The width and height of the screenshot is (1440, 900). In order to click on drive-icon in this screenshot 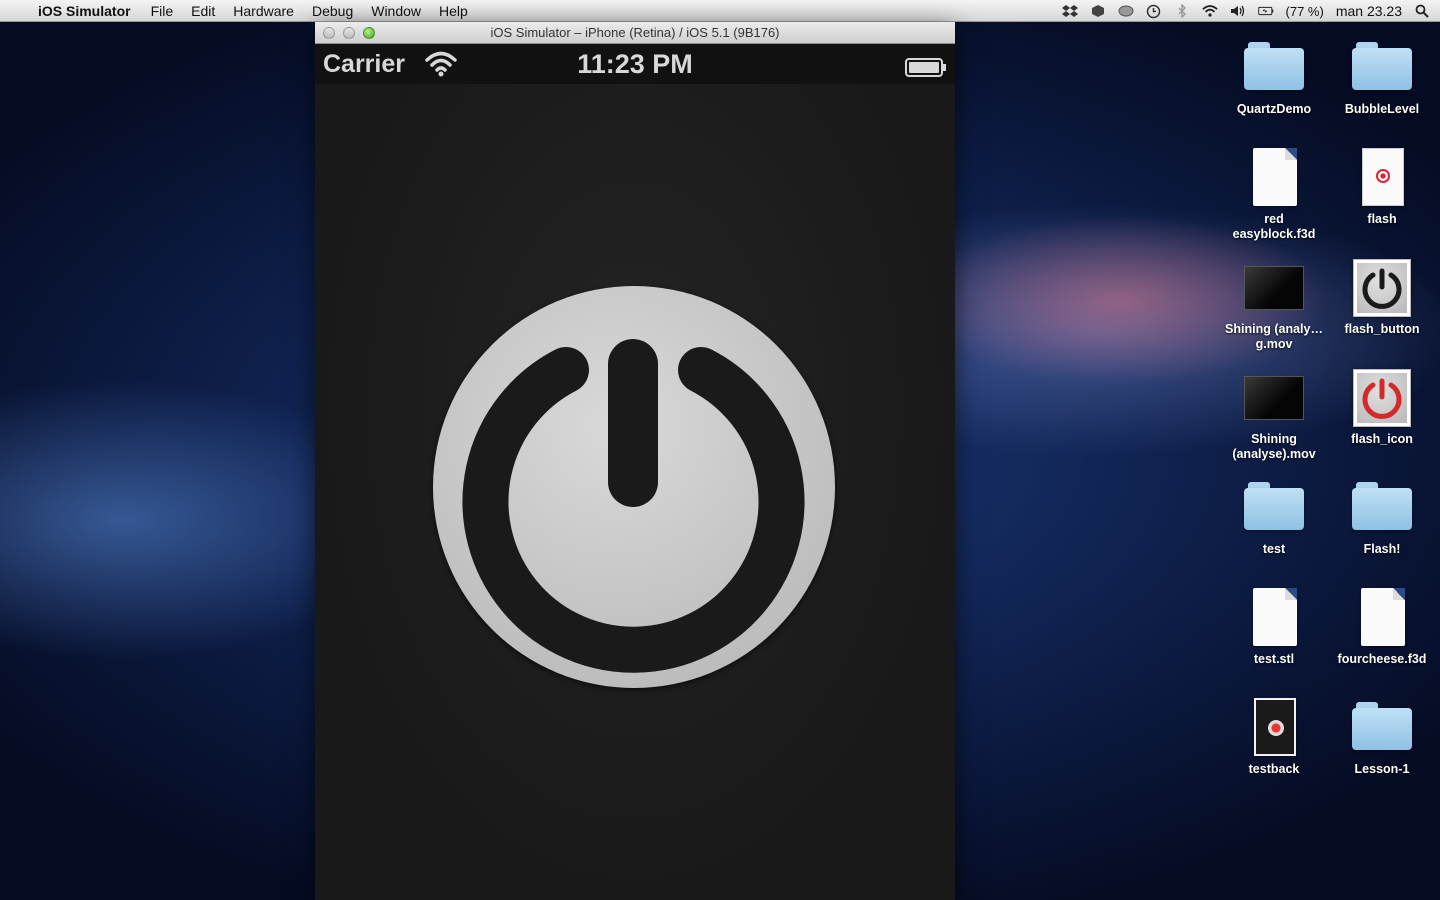, I will do `click(1126, 11)`.